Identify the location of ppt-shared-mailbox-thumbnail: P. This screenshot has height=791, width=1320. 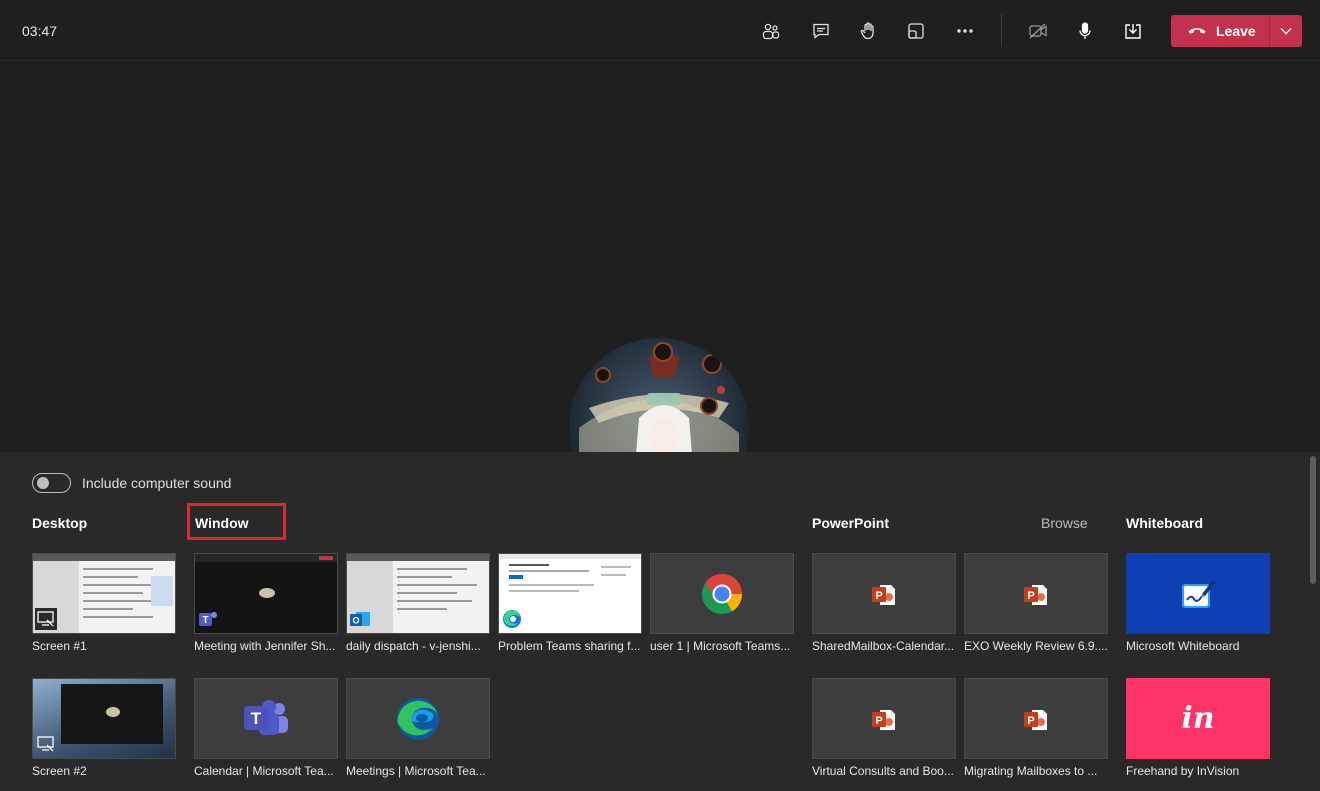
(884, 593).